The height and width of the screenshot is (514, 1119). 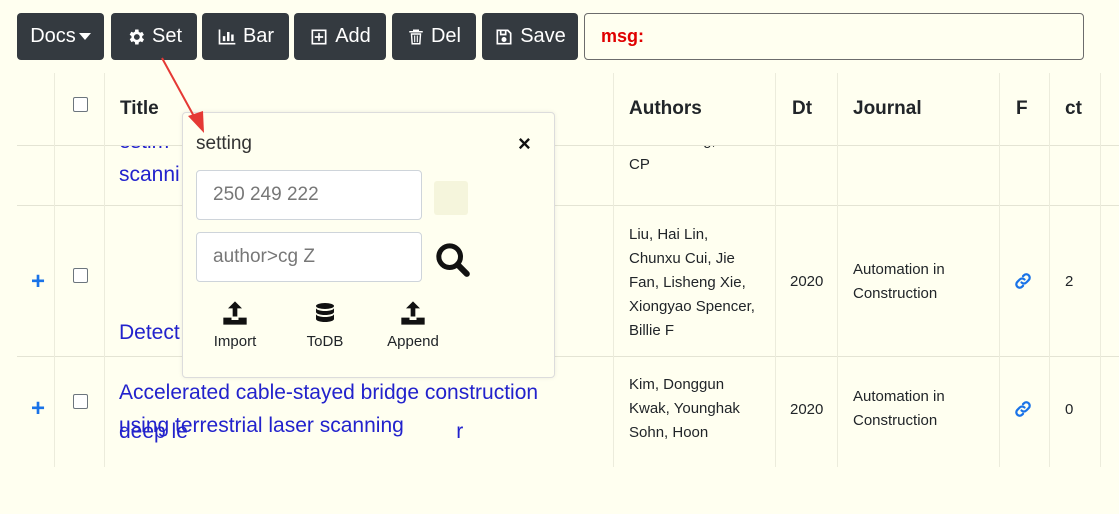 I want to click on docs-label: Docs, so click(x=53, y=36).